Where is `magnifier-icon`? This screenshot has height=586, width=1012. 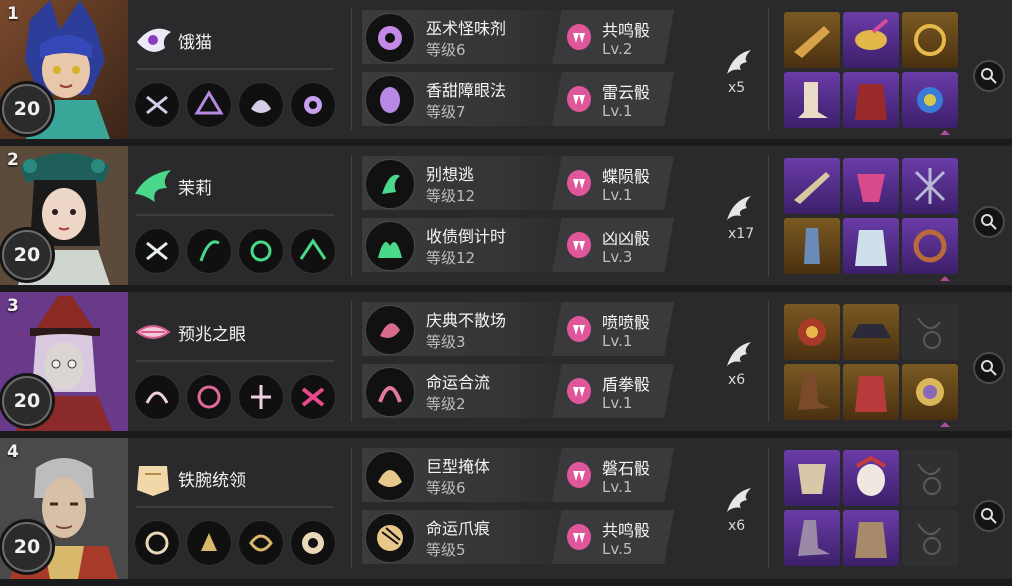
magnifier-icon is located at coordinates (989, 222).